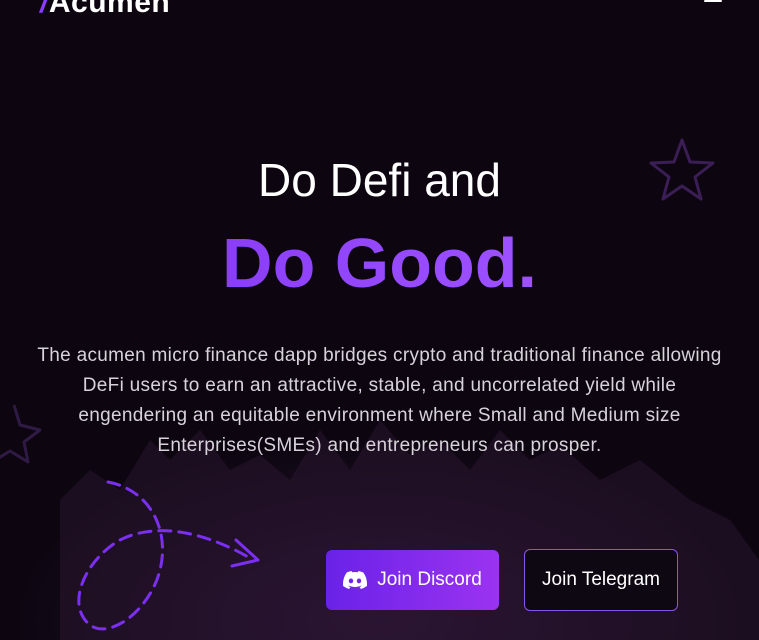 Image resolution: width=759 pixels, height=640 pixels. Describe the element at coordinates (109, 9) in the screenshot. I see `logo-text: Acumen` at that location.